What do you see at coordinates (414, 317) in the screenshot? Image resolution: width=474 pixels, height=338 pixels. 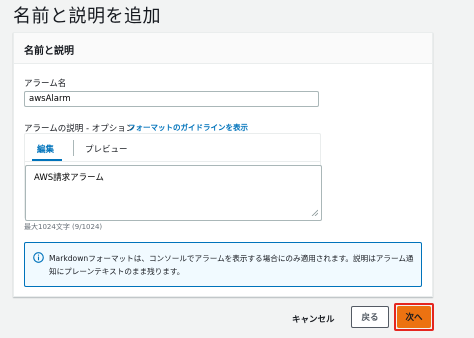 I see `next-button: 次へ` at bounding box center [414, 317].